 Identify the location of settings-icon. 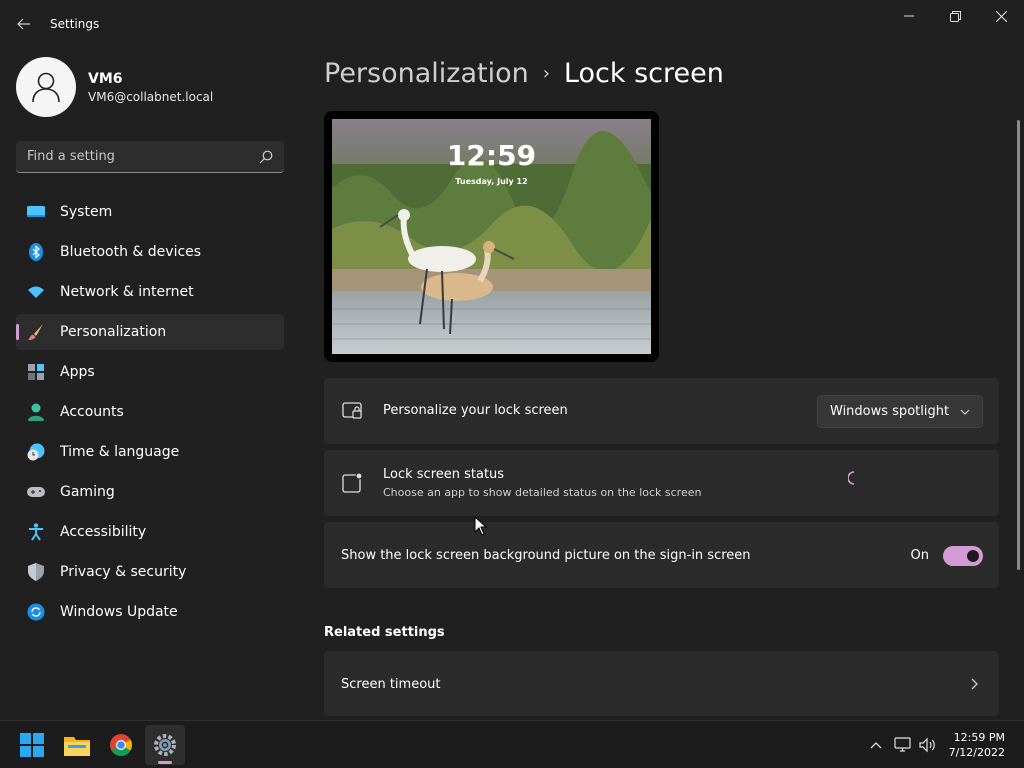
(165, 745).